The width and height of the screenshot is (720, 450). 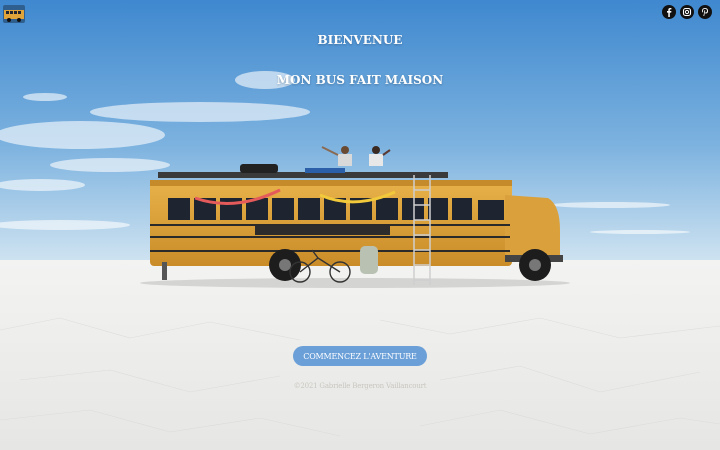 I want to click on welcome-title: BIENVENUE, so click(x=360, y=40).